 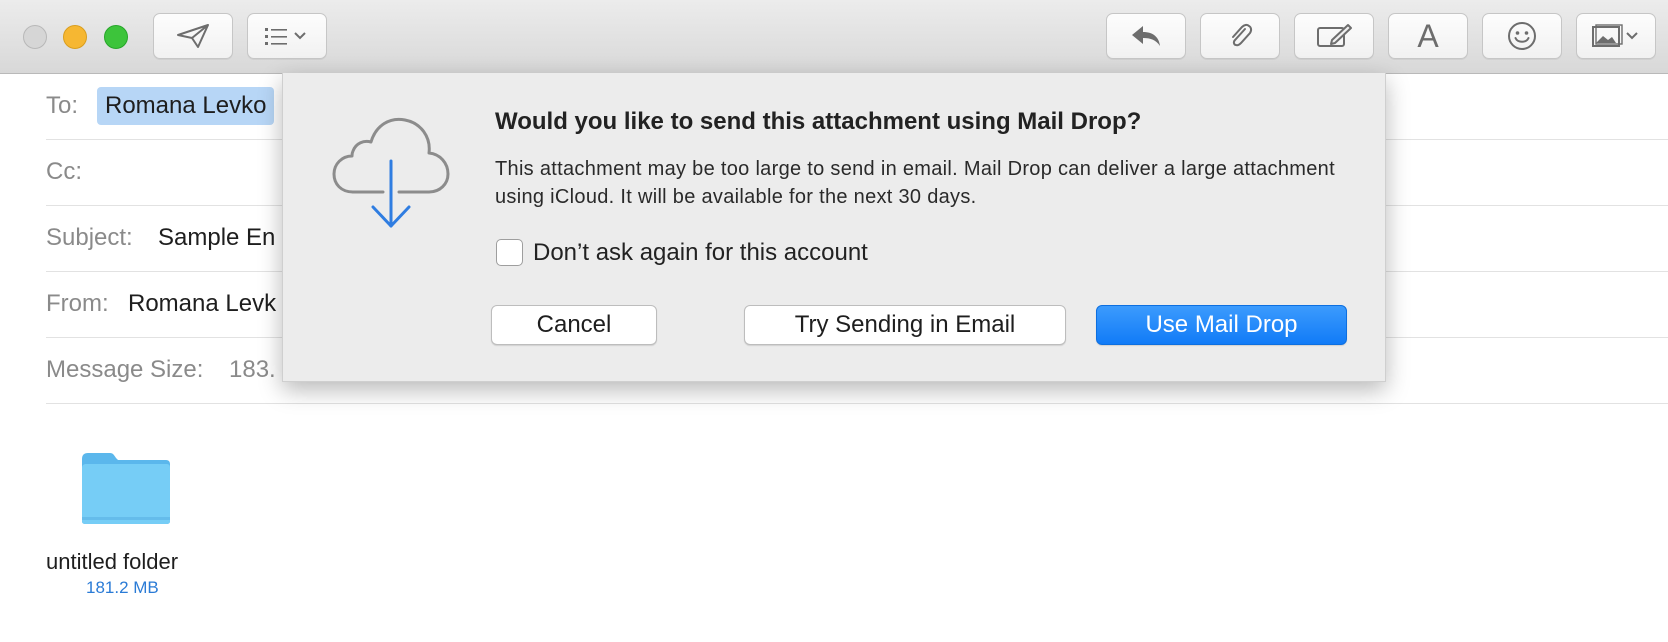 I want to click on window-zoom-button, so click(x=116, y=37).